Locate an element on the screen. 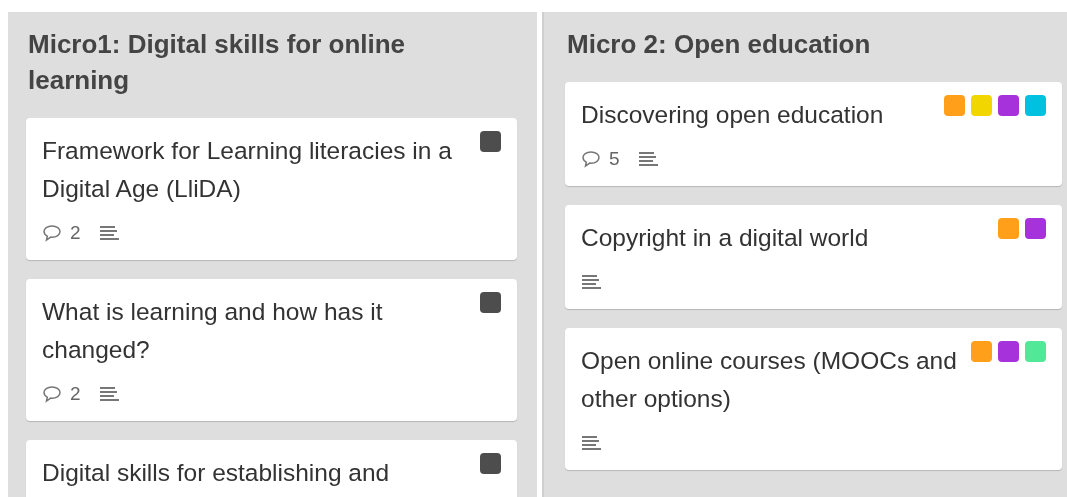 Image resolution: width=1067 pixels, height=497 pixels. list-title: Micro1: Digital skills for online learning is located at coordinates (217, 62).